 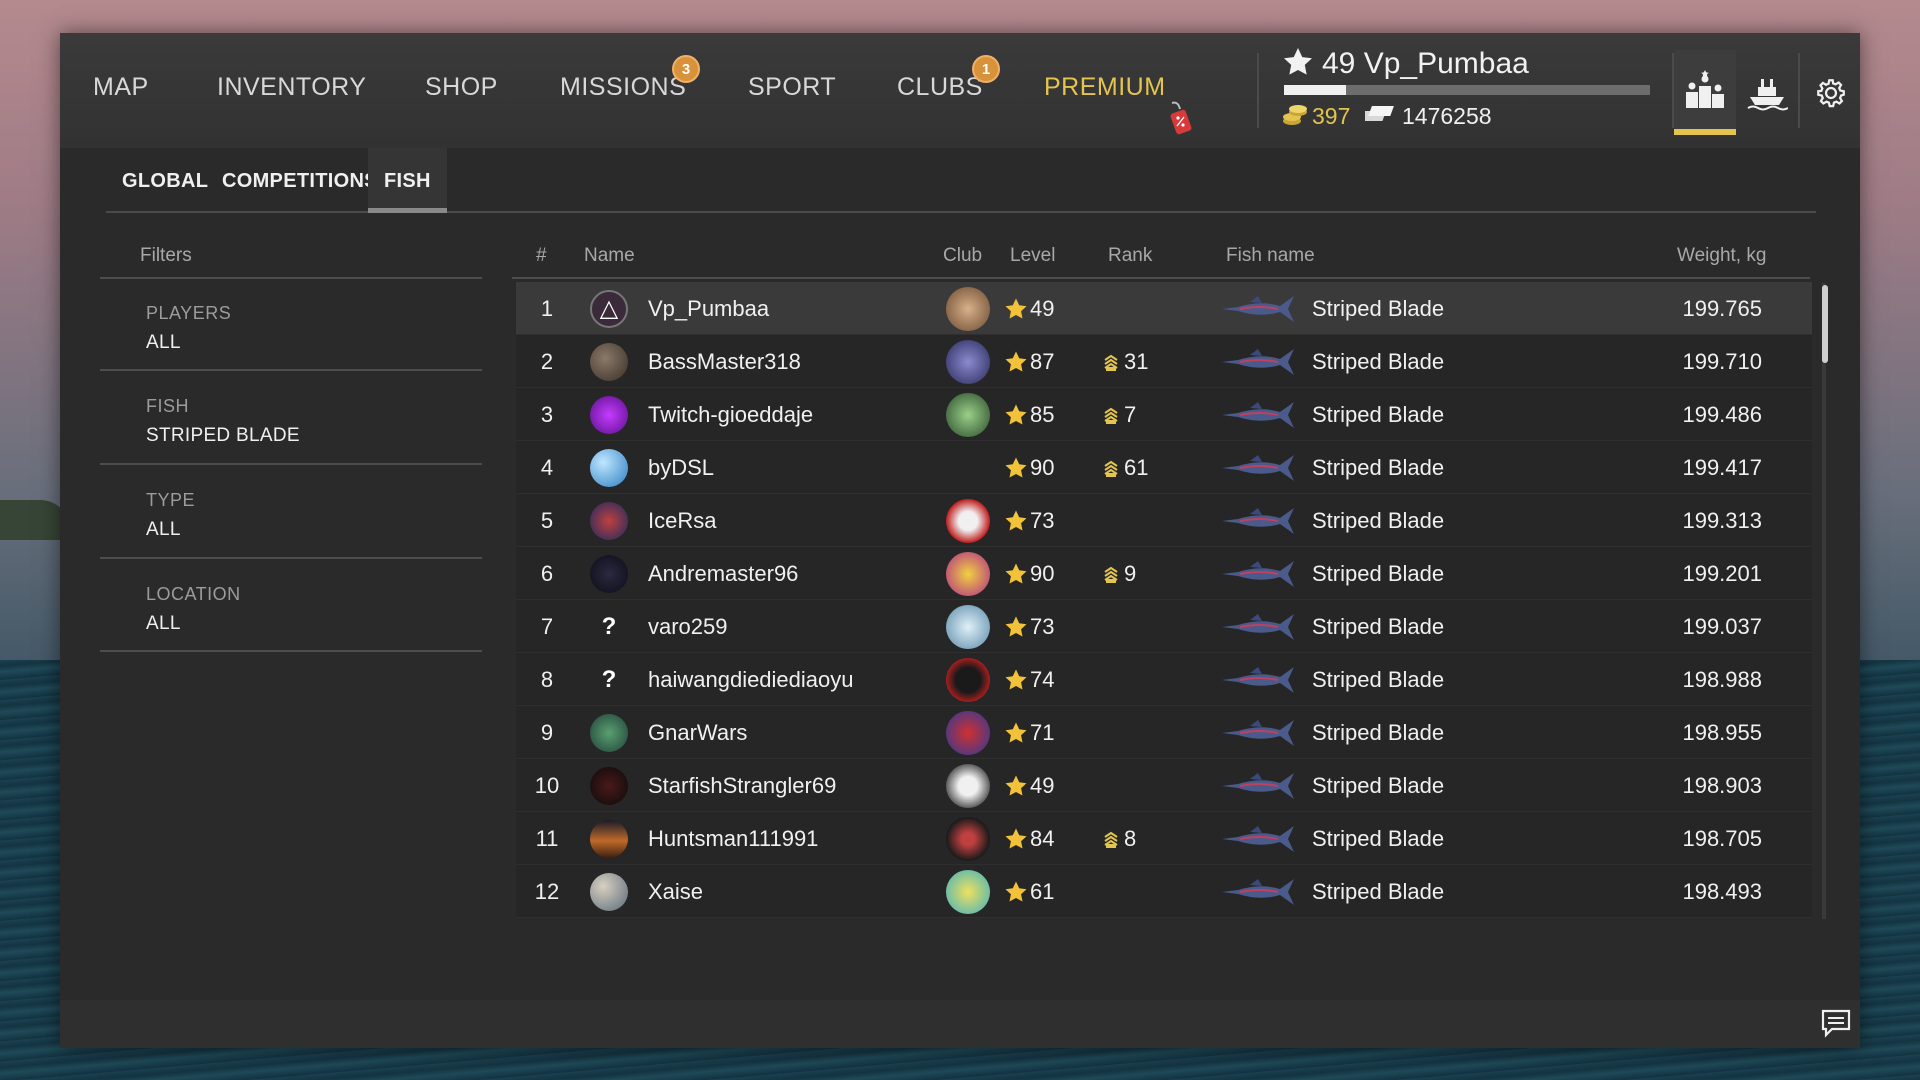 What do you see at coordinates (688, 626) in the screenshot?
I see `player-name: varo259` at bounding box center [688, 626].